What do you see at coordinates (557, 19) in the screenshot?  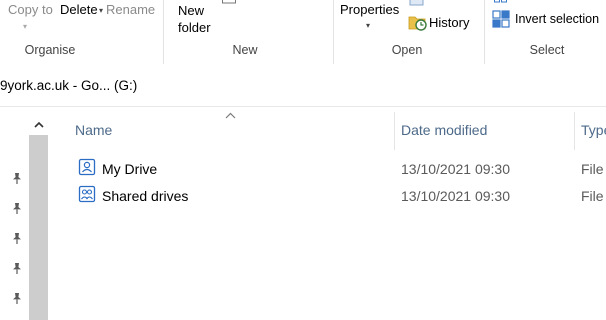 I see `invert-selection-label: Invert selection` at bounding box center [557, 19].